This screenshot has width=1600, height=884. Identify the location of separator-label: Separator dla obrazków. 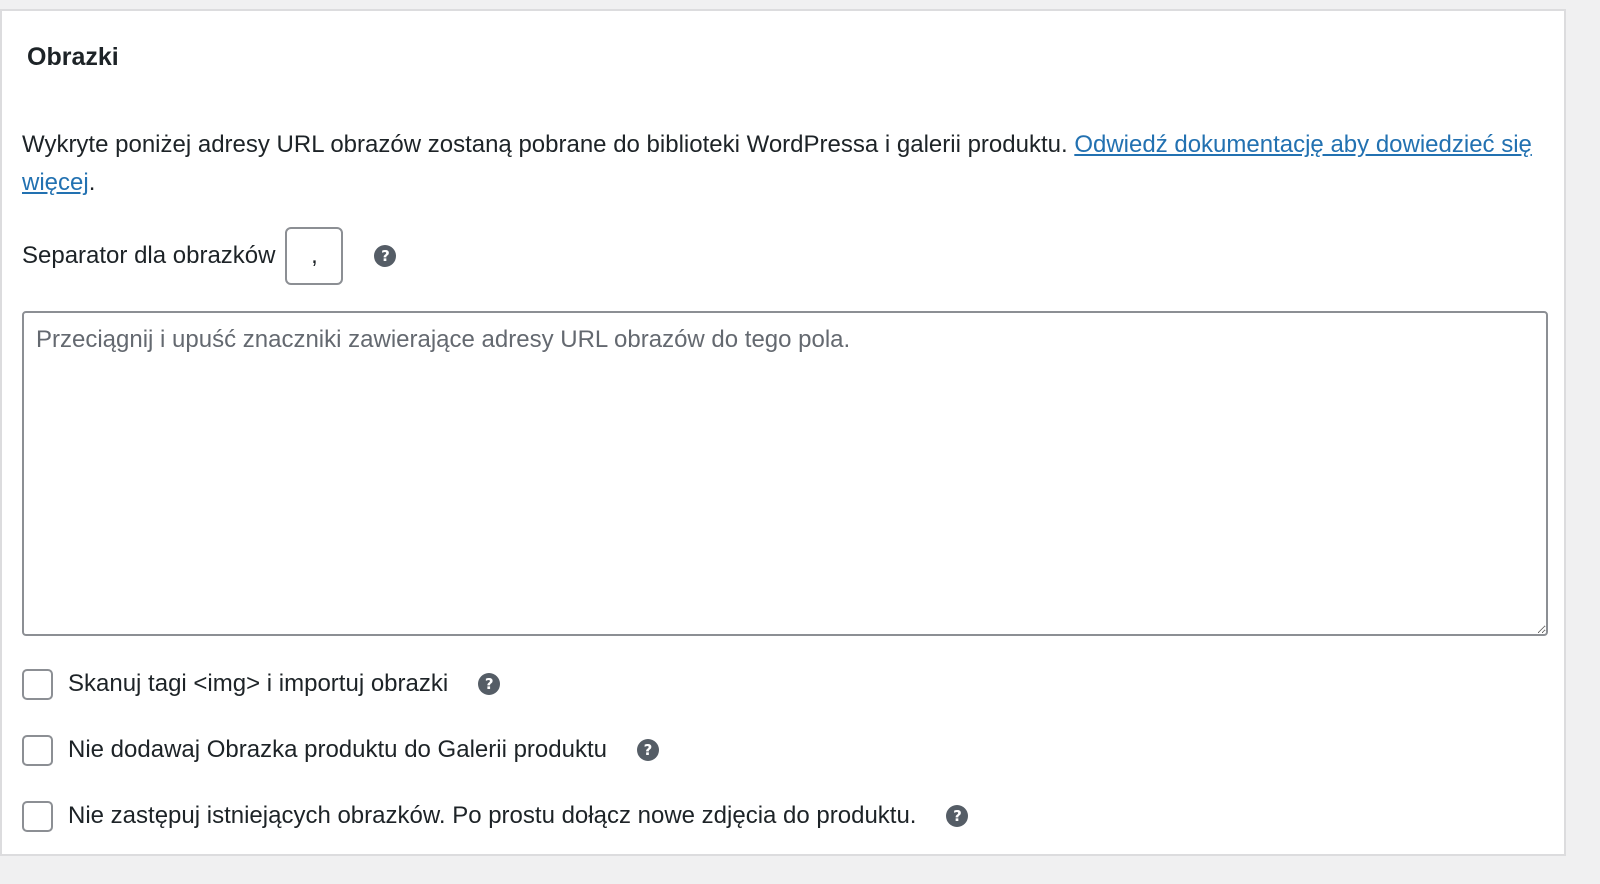
(149, 255).